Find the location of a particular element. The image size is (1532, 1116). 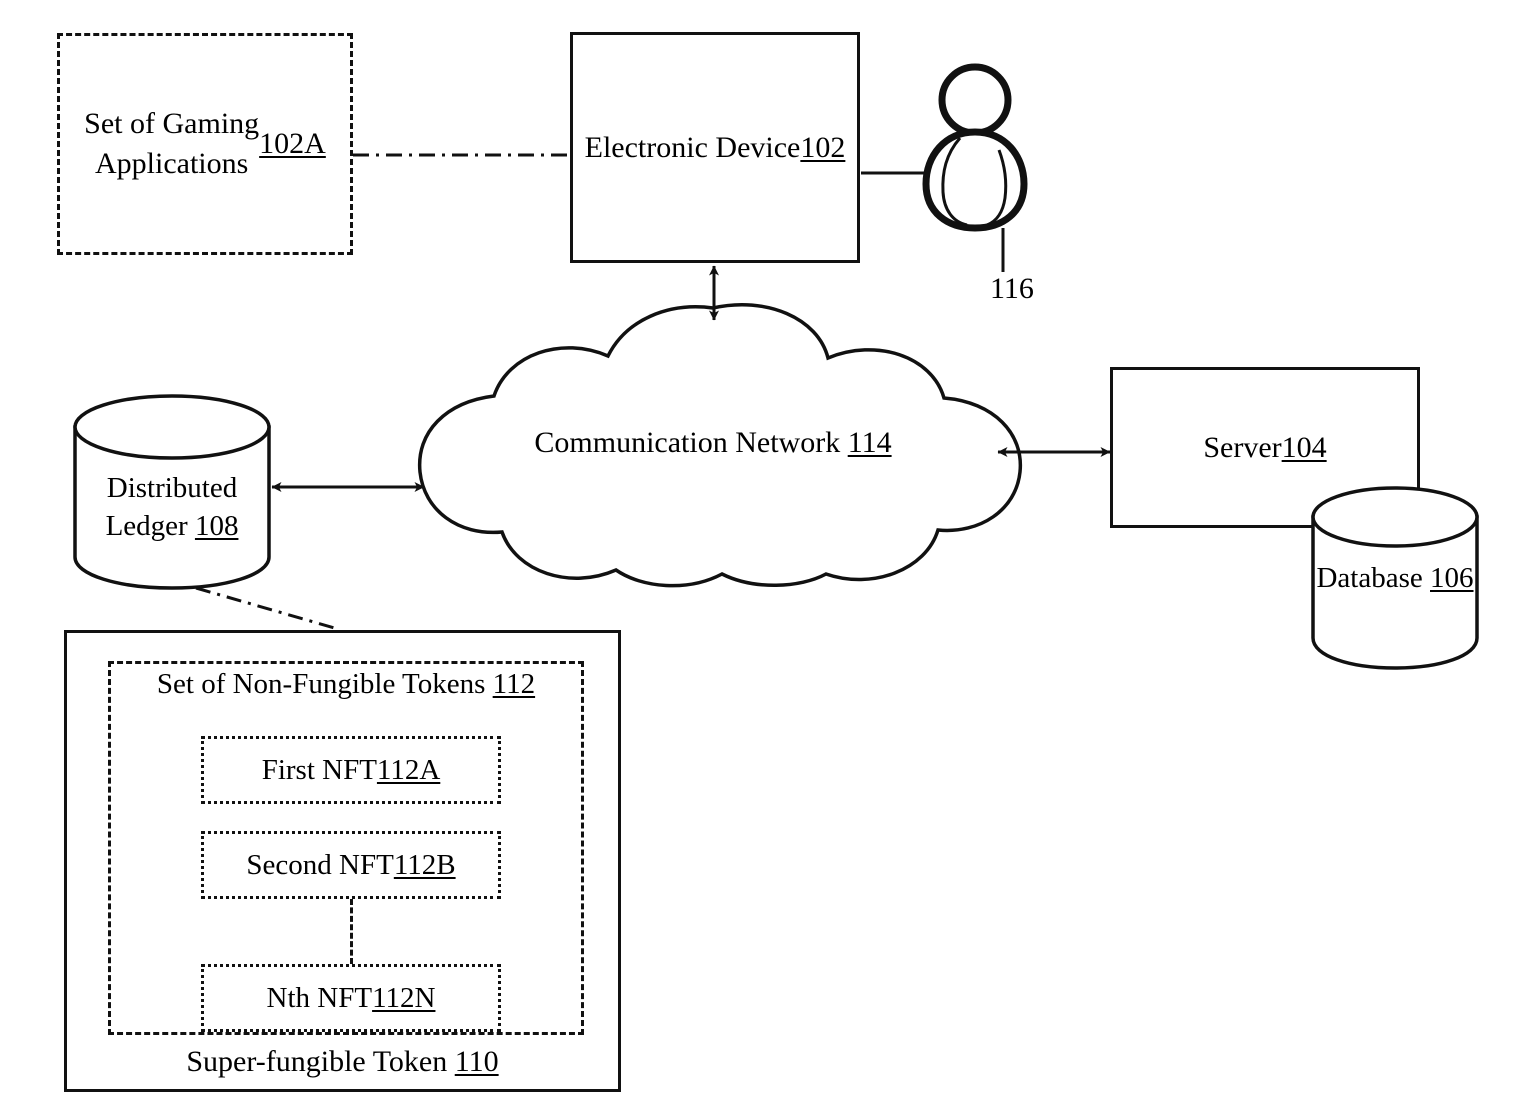

database-cylinder: Database 106 is located at coordinates (1395, 577).